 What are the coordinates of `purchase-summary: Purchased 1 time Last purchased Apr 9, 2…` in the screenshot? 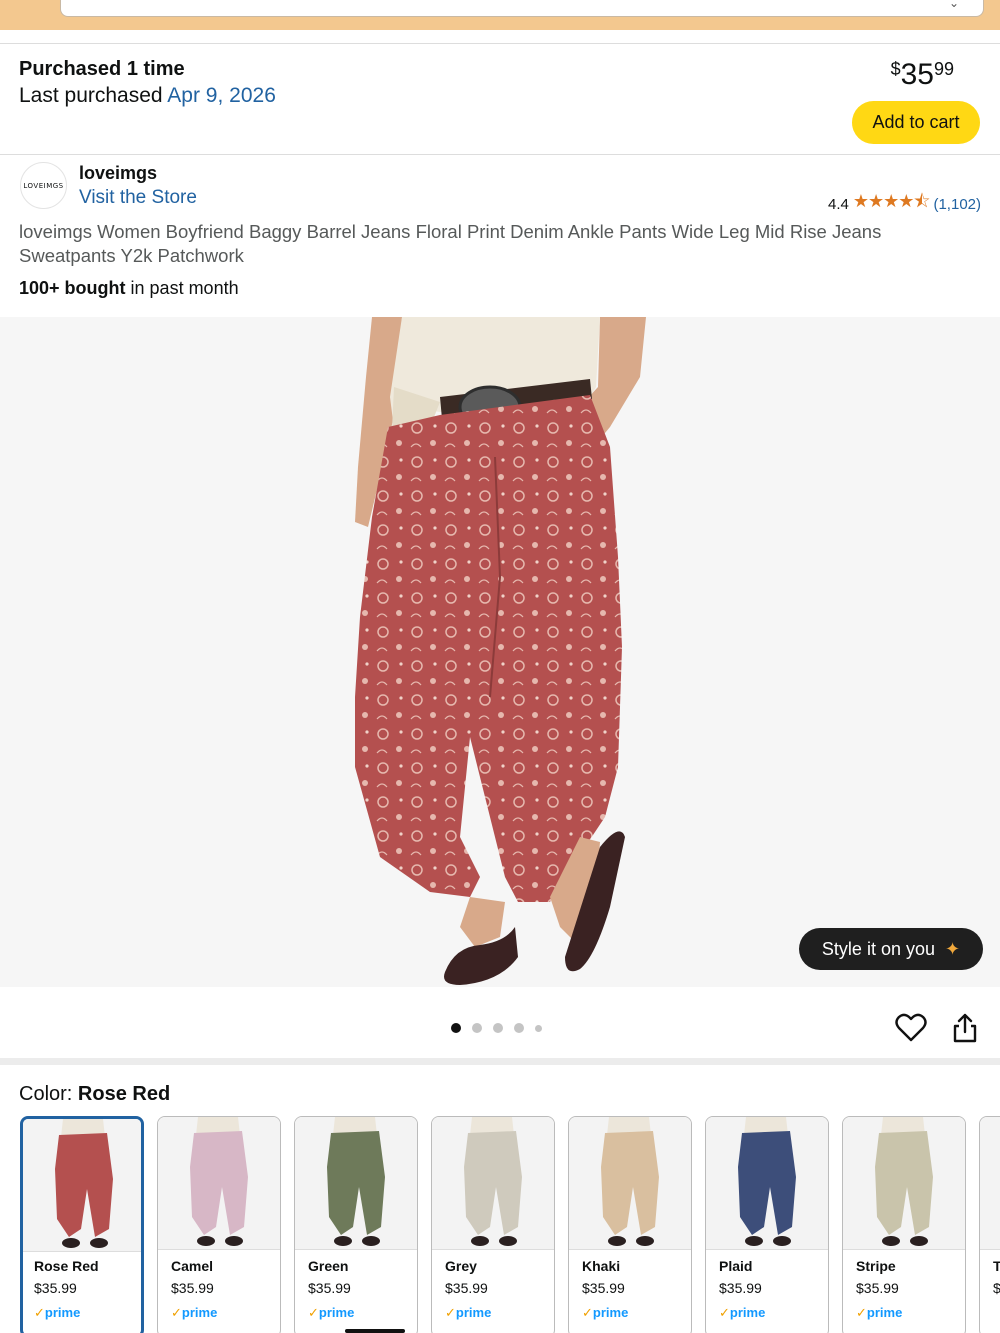 It's located at (500, 99).